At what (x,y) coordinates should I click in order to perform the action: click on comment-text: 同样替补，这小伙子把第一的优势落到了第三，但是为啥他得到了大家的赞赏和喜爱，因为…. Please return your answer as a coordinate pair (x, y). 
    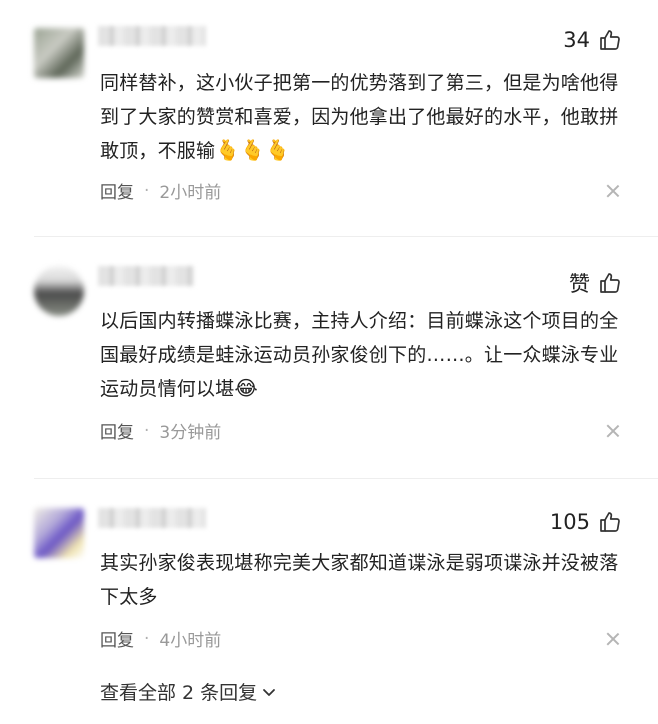
    Looking at the image, I should click on (366, 117).